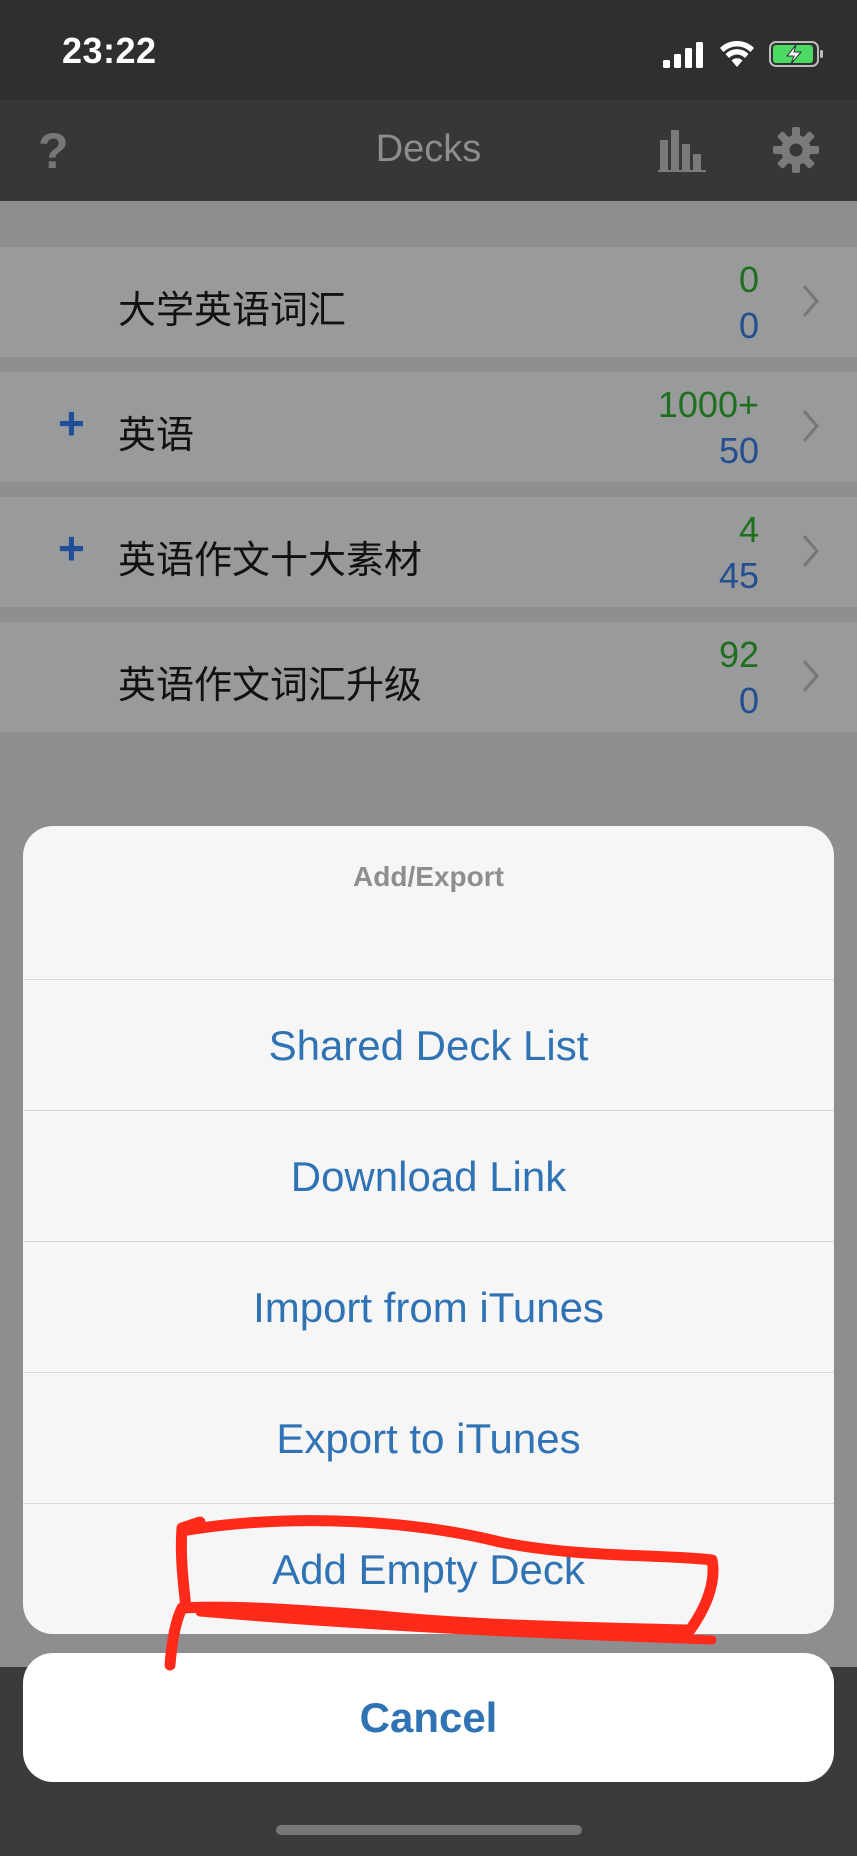 The width and height of the screenshot is (857, 1856). What do you see at coordinates (428, 427) in the screenshot?
I see `deck-row: + 英语 1000+ 50` at bounding box center [428, 427].